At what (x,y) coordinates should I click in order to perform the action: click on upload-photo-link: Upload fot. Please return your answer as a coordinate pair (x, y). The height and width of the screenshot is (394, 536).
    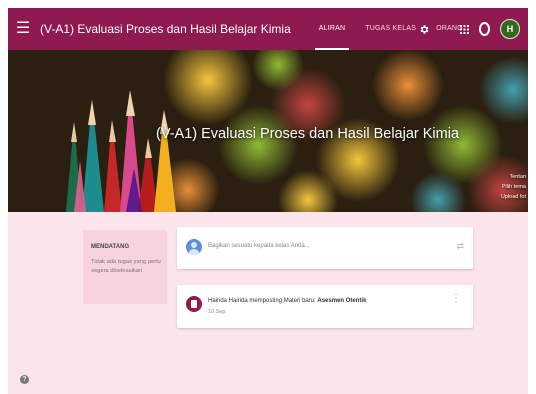
    Looking at the image, I should click on (513, 197).